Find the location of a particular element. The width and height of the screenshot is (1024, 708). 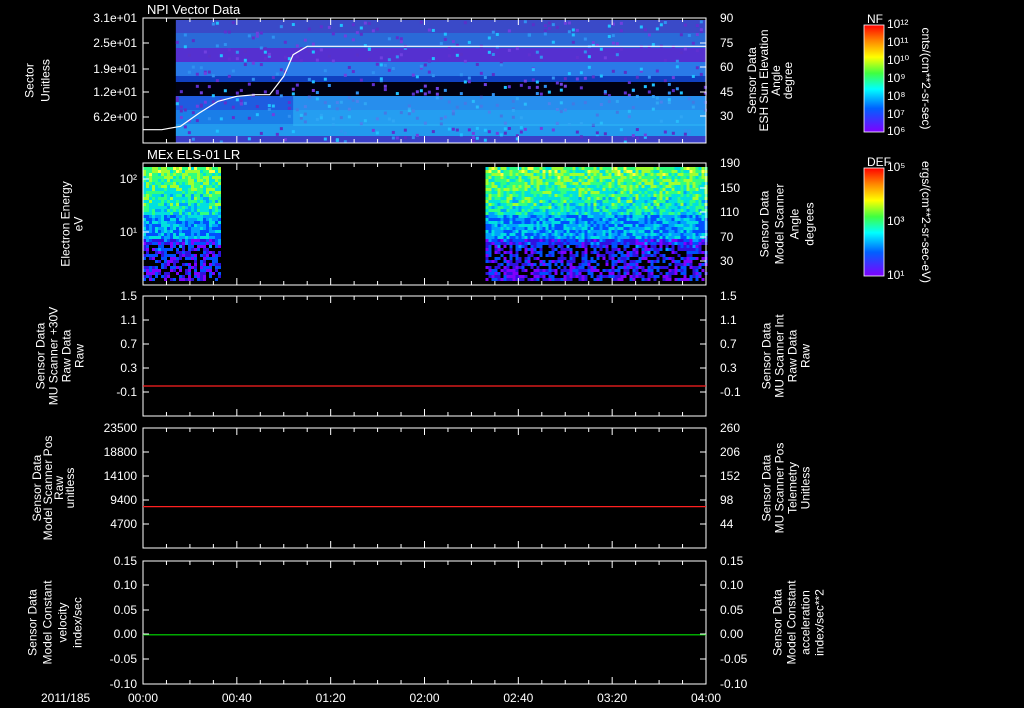

y-tick-label: 0.15 is located at coordinates (126, 561).